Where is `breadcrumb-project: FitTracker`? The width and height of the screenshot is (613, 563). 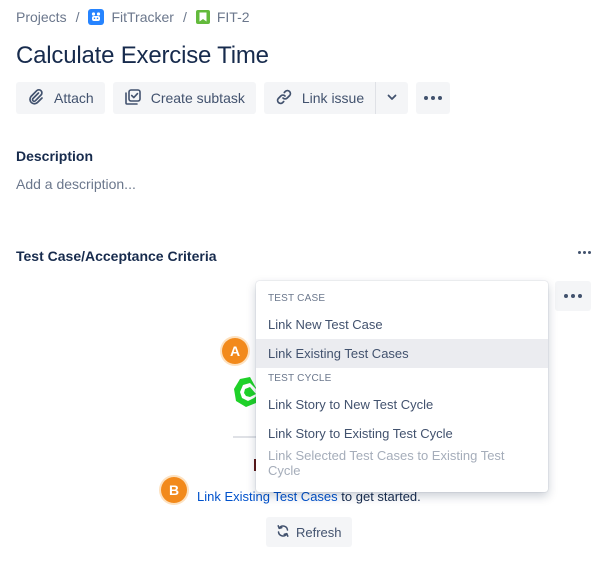 breadcrumb-project: FitTracker is located at coordinates (131, 17).